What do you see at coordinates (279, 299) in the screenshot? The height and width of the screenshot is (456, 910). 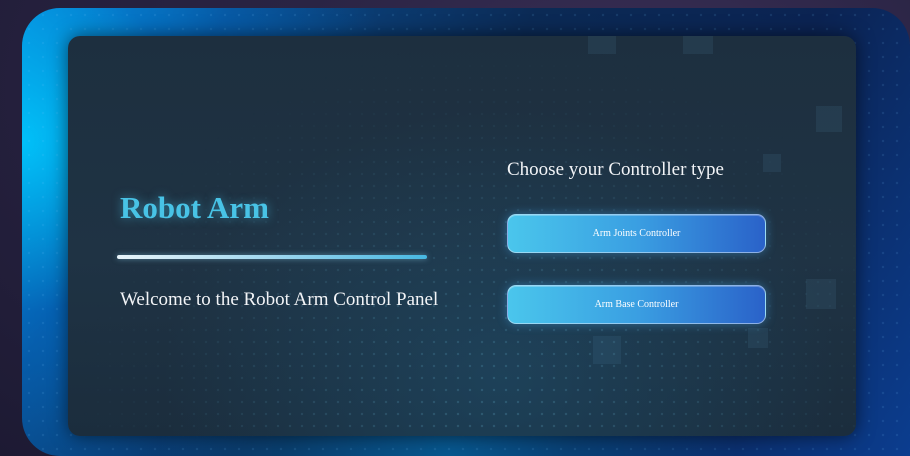 I see `welcome-message: Welcome to the Robot Arm Control Panel` at bounding box center [279, 299].